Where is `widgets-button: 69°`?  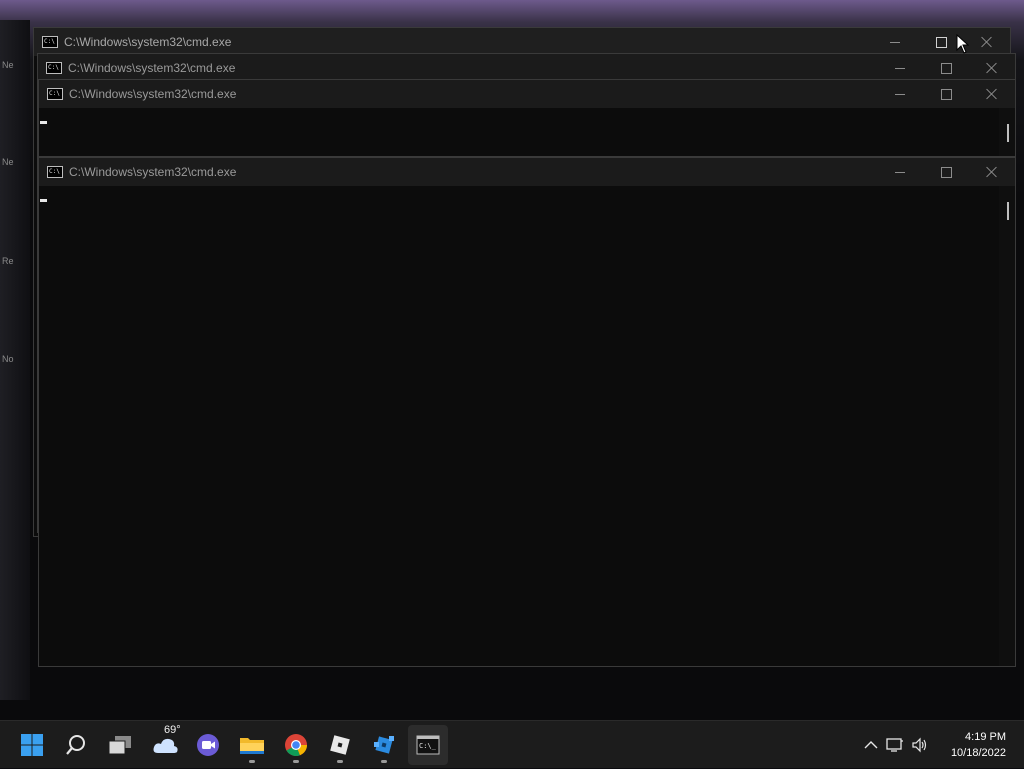
widgets-button: 69° is located at coordinates (166, 744).